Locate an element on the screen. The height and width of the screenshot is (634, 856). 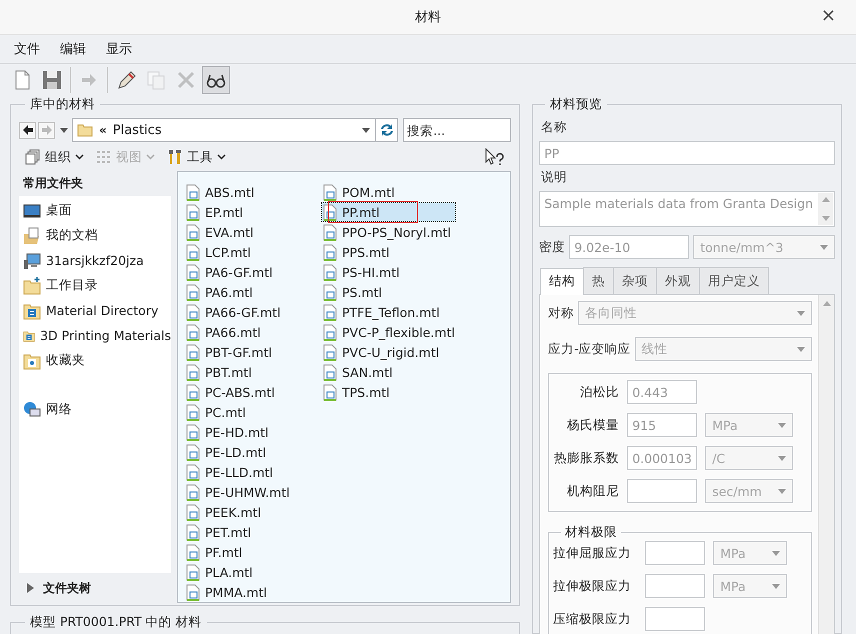
menu-item: 文件 is located at coordinates (27, 49).